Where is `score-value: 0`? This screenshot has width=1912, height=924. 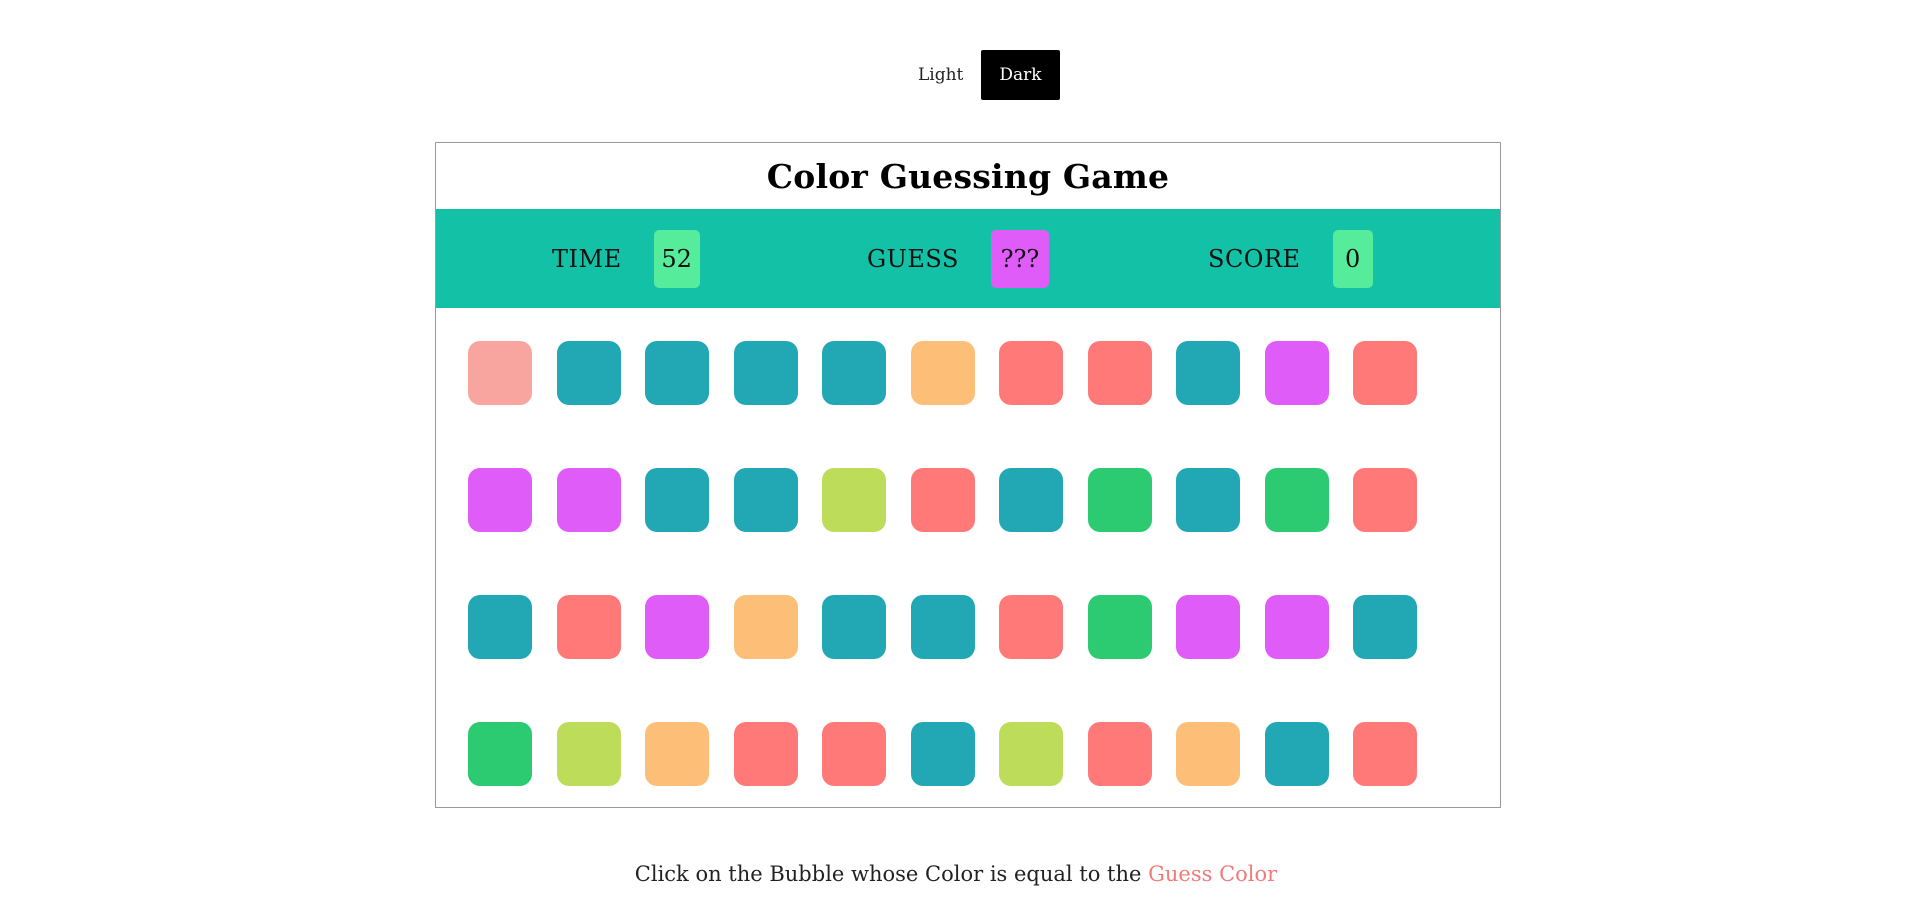
score-value: 0 is located at coordinates (1352, 258).